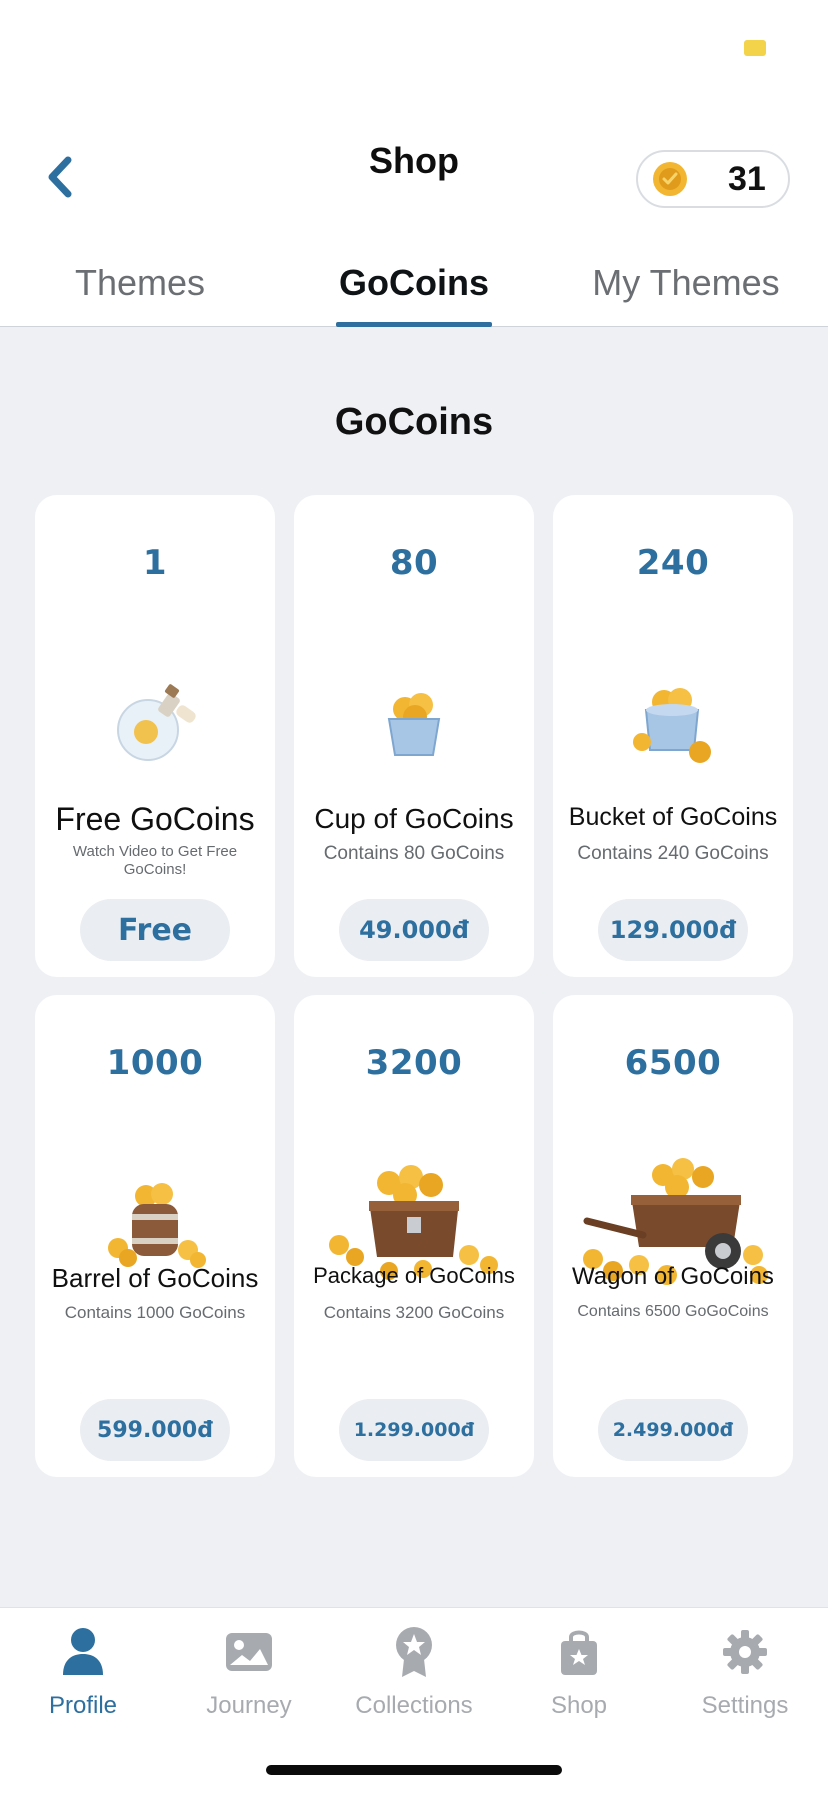  I want to click on nav-item-shop: Shop, so click(579, 1672).